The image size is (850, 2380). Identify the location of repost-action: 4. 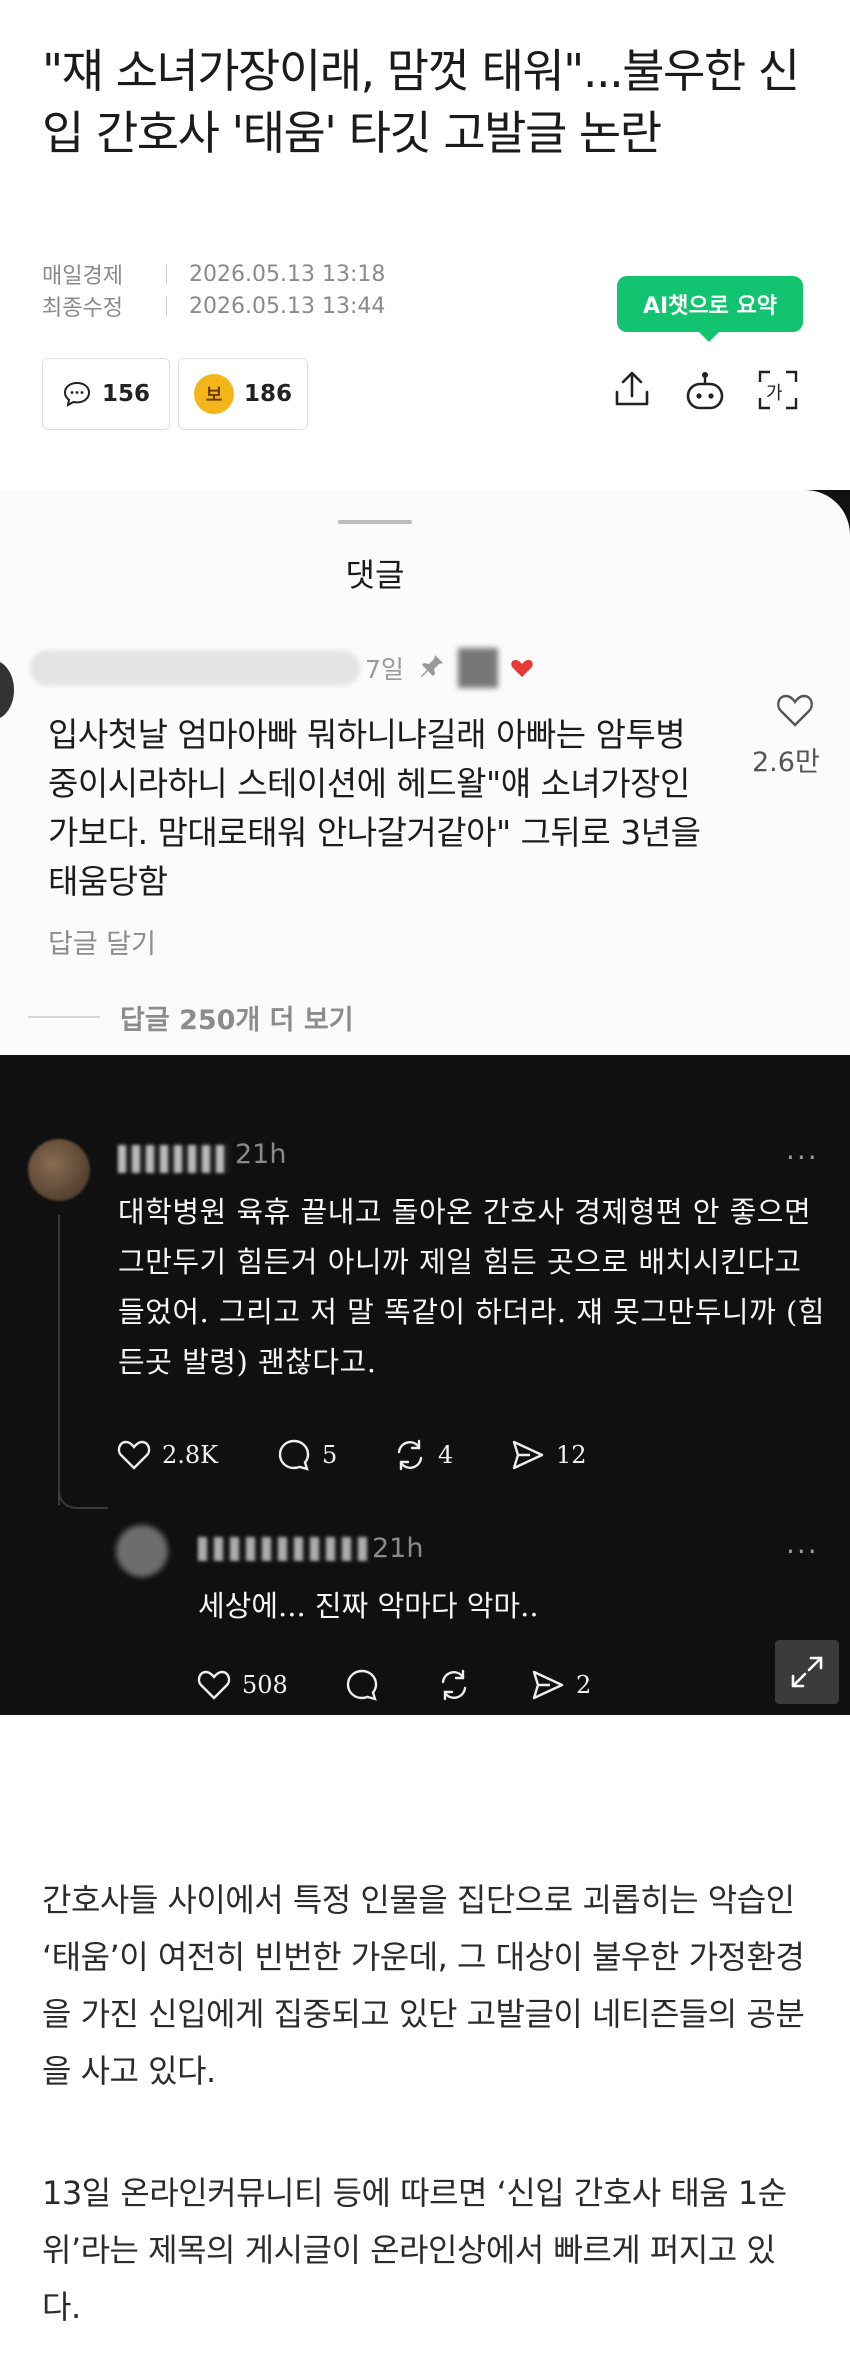
(422, 1455).